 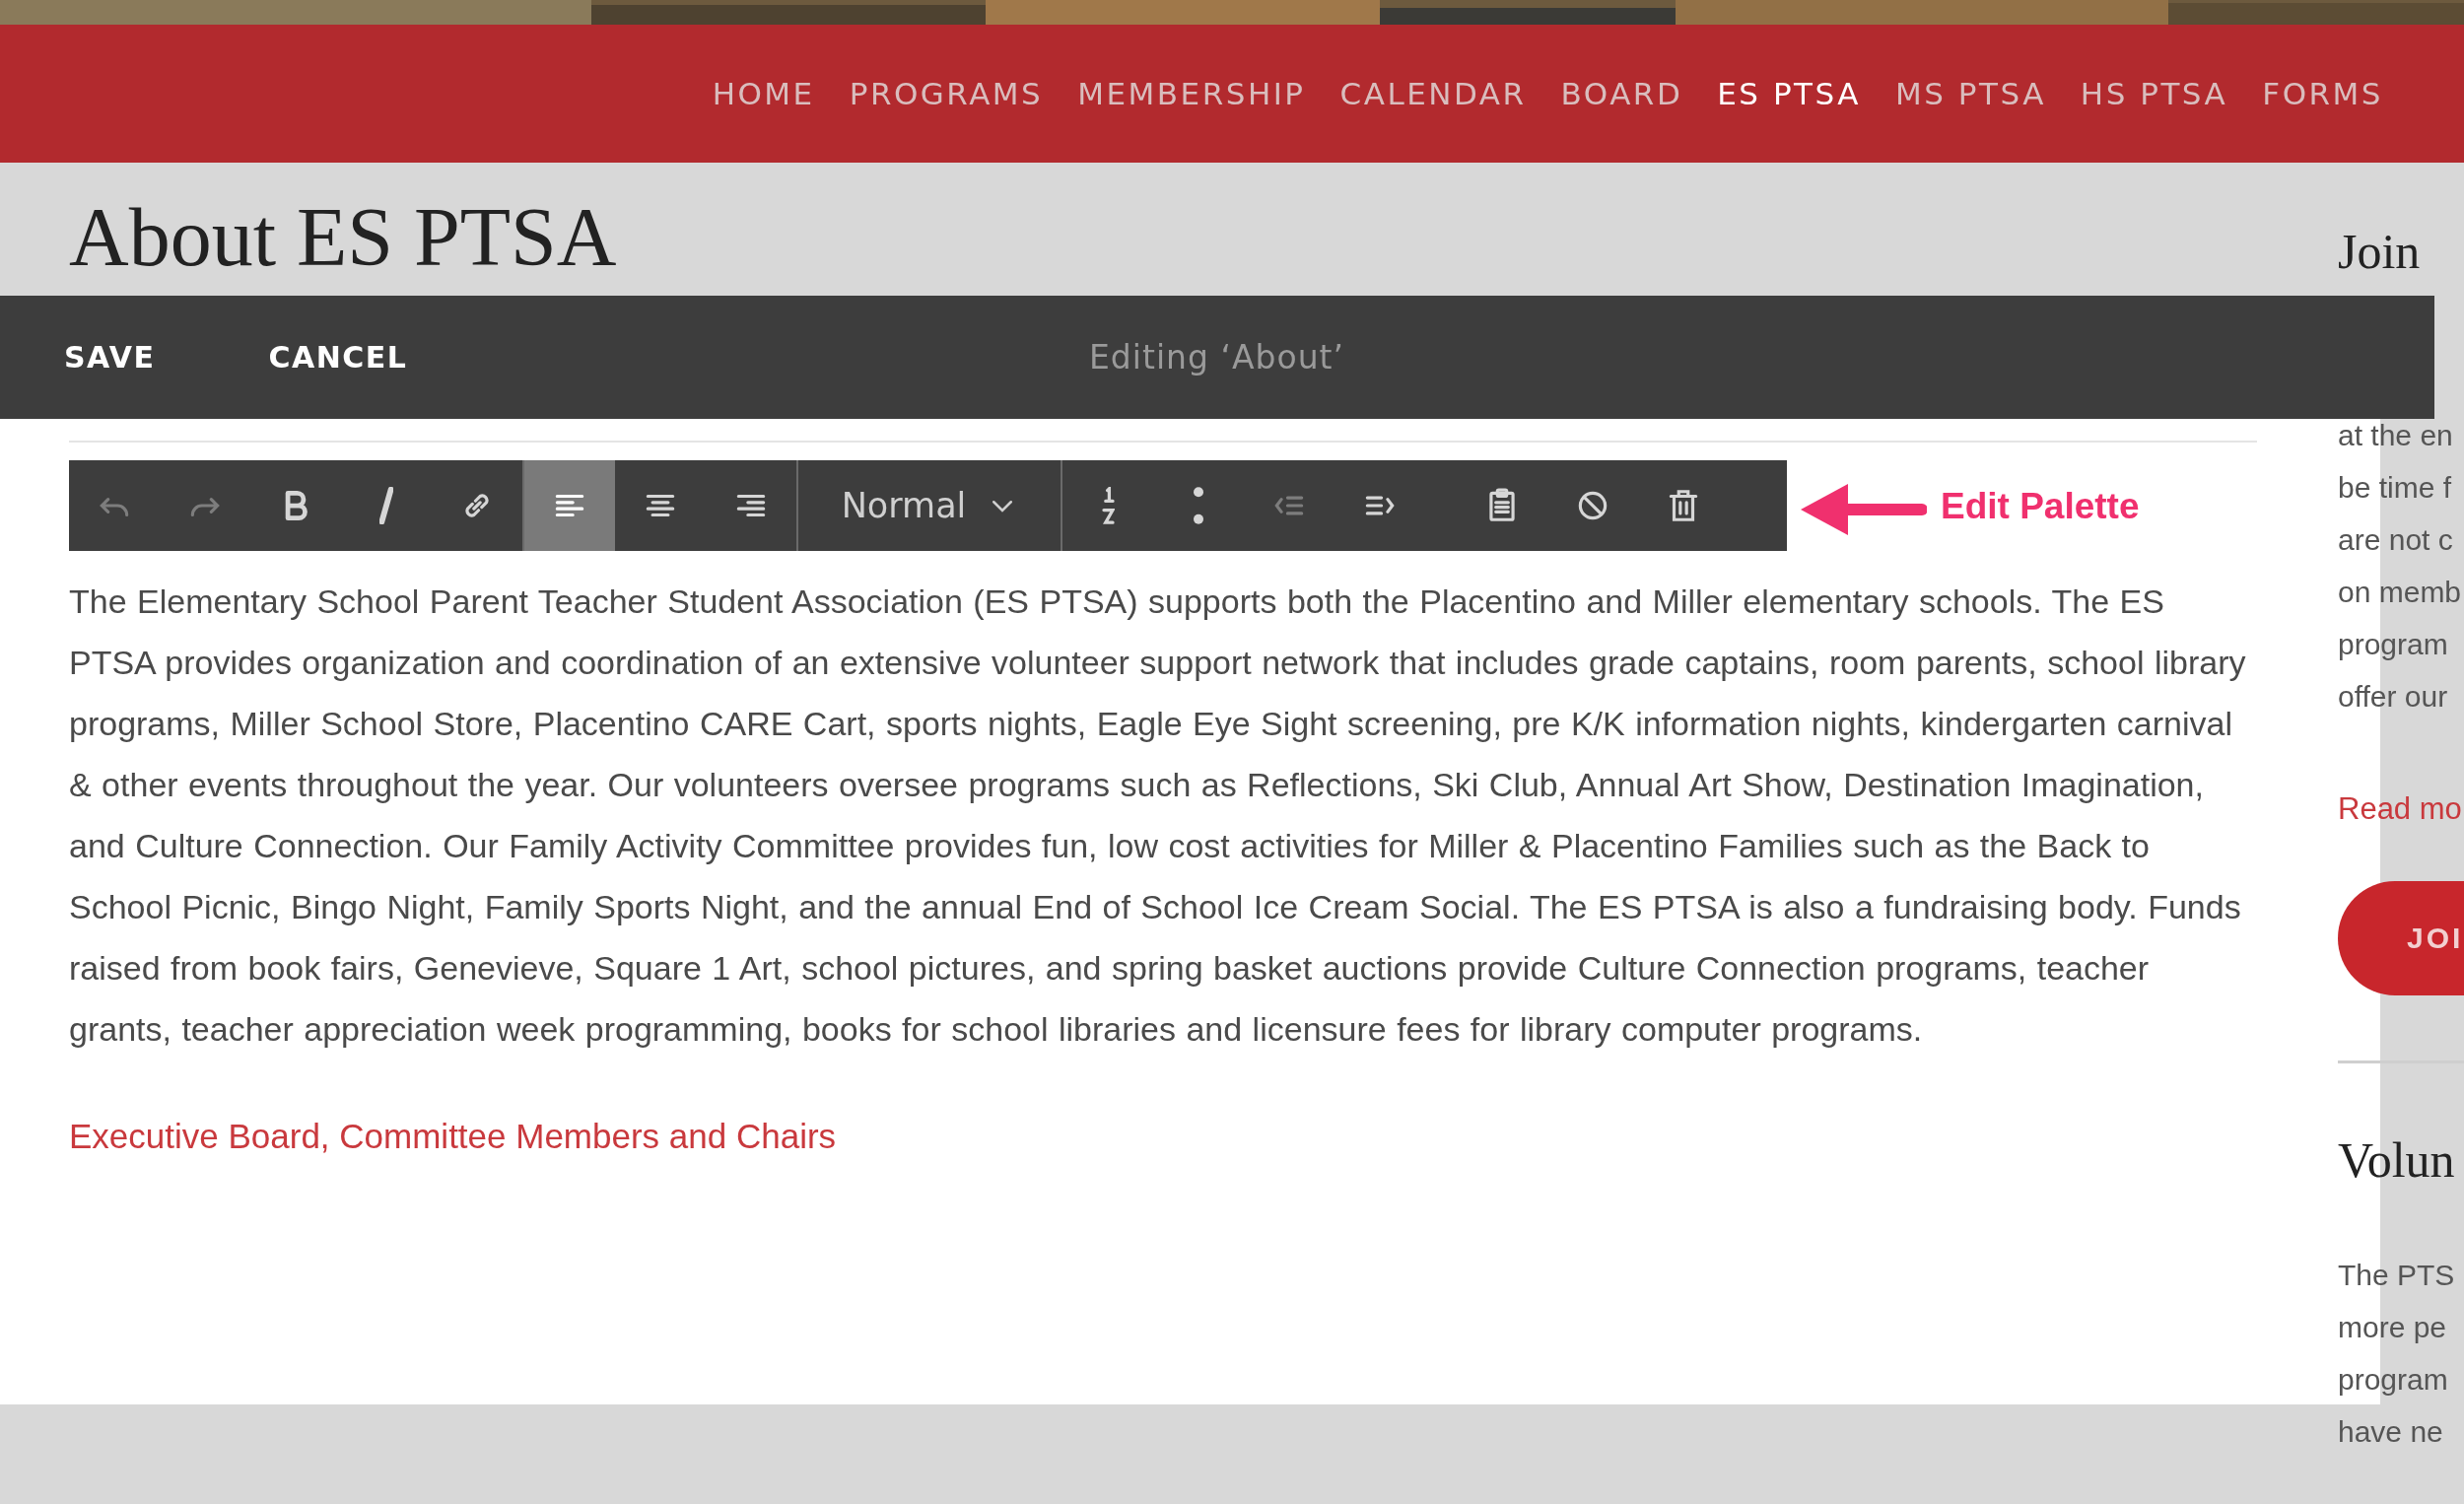 I want to click on sidebar-heading: Join, so click(x=2380, y=252).